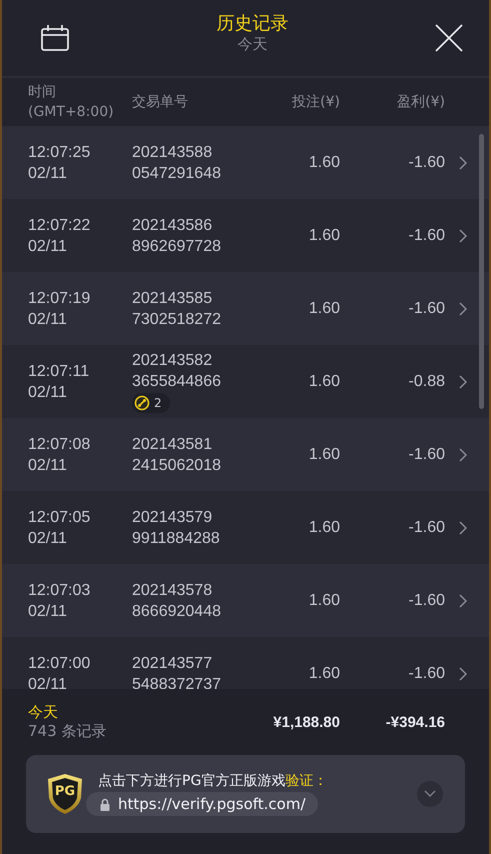  I want to click on column-header: 投注(¥), so click(315, 102).